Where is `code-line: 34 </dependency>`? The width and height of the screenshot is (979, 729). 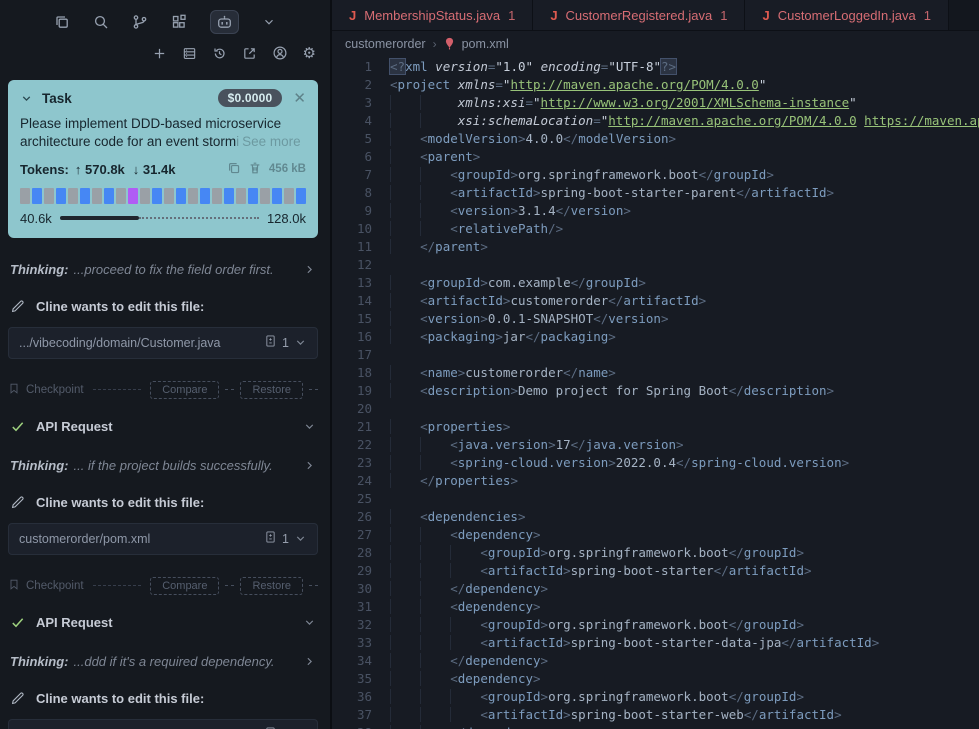 code-line: 34 </dependency> is located at coordinates (655, 661).